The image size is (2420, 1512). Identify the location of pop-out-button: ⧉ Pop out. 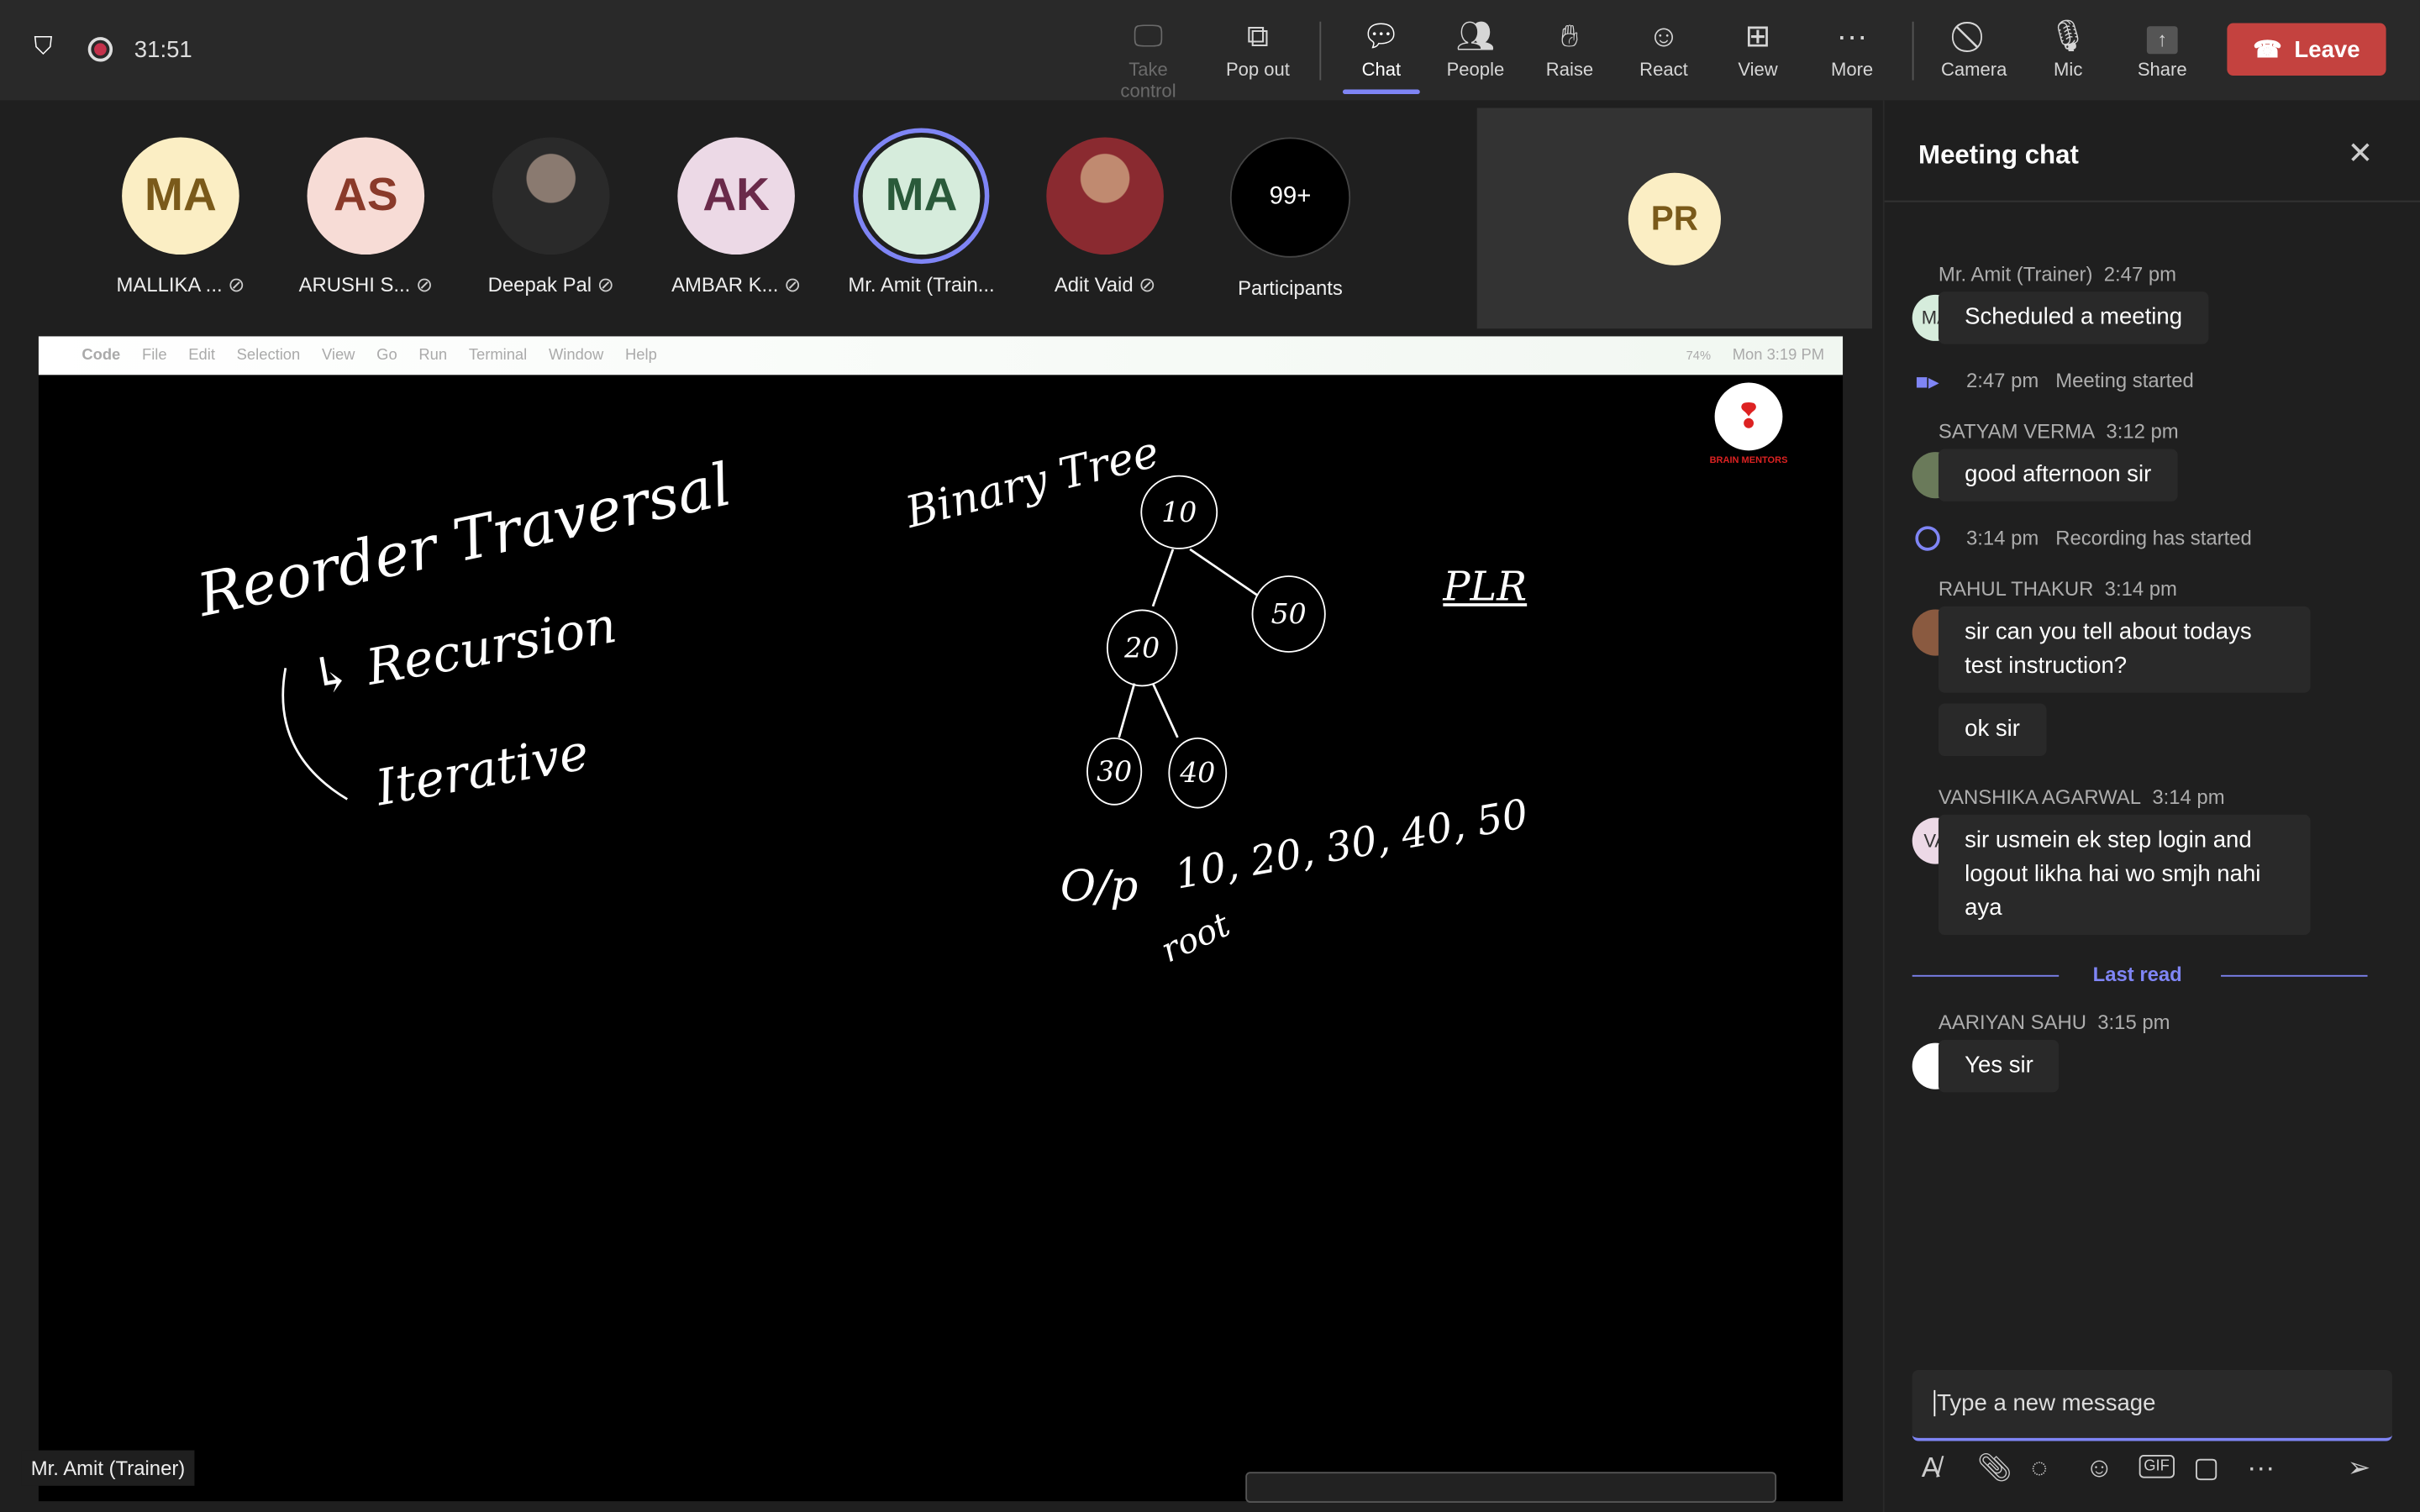
(1258, 48).